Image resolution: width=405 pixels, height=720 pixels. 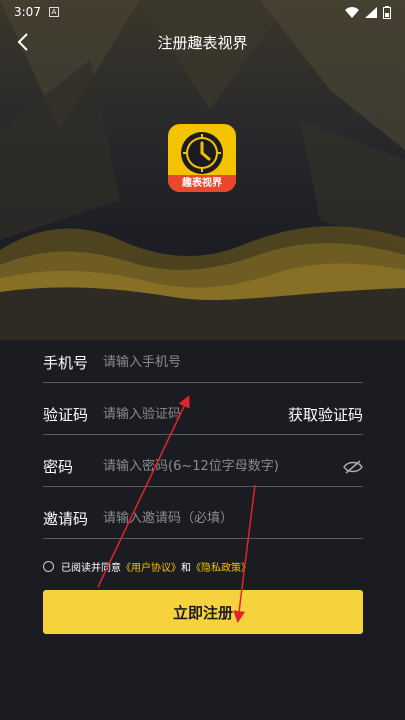 What do you see at coordinates (48, 566) in the screenshot?
I see `agree-radio` at bounding box center [48, 566].